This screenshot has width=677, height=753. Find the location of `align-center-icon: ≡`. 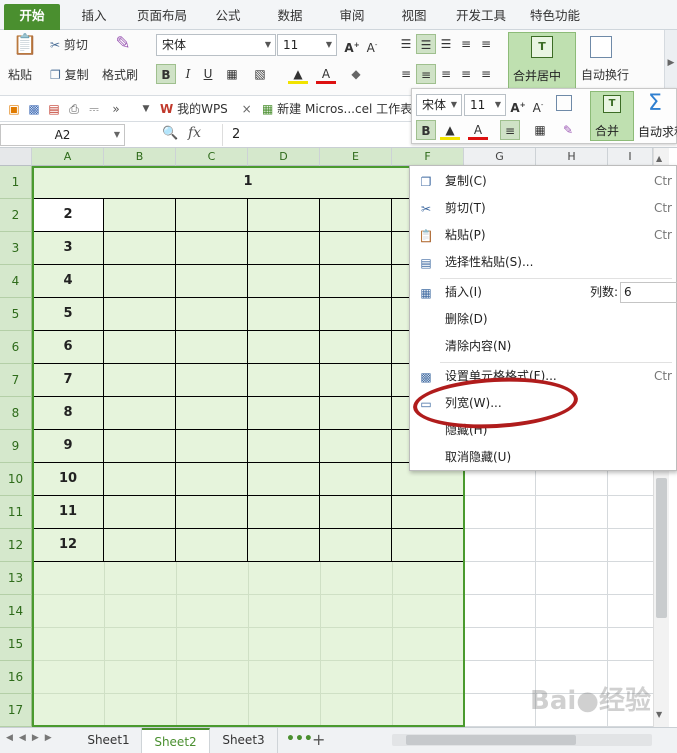

align-center-icon: ≡ is located at coordinates (426, 74).